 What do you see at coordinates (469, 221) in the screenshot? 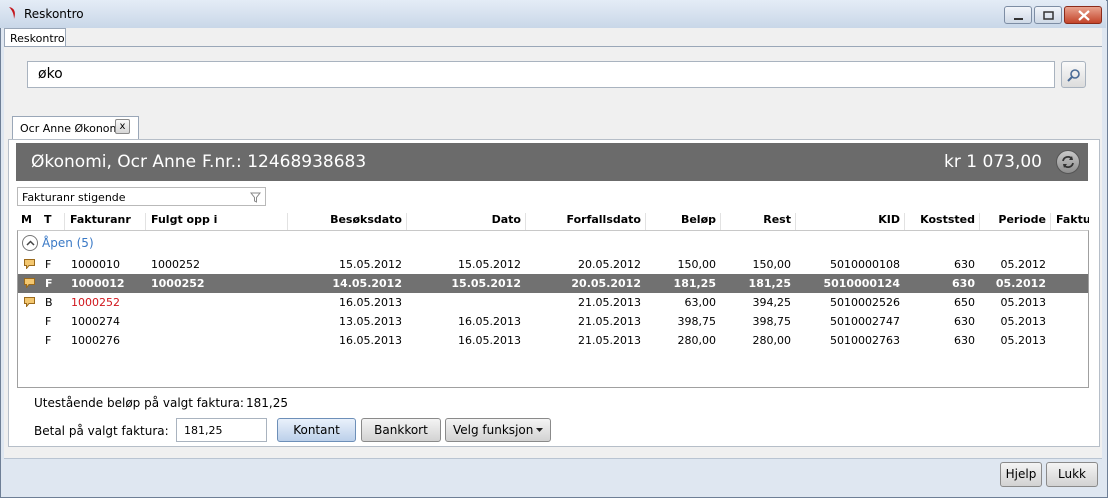
I see `col-dato: Dato` at bounding box center [469, 221].